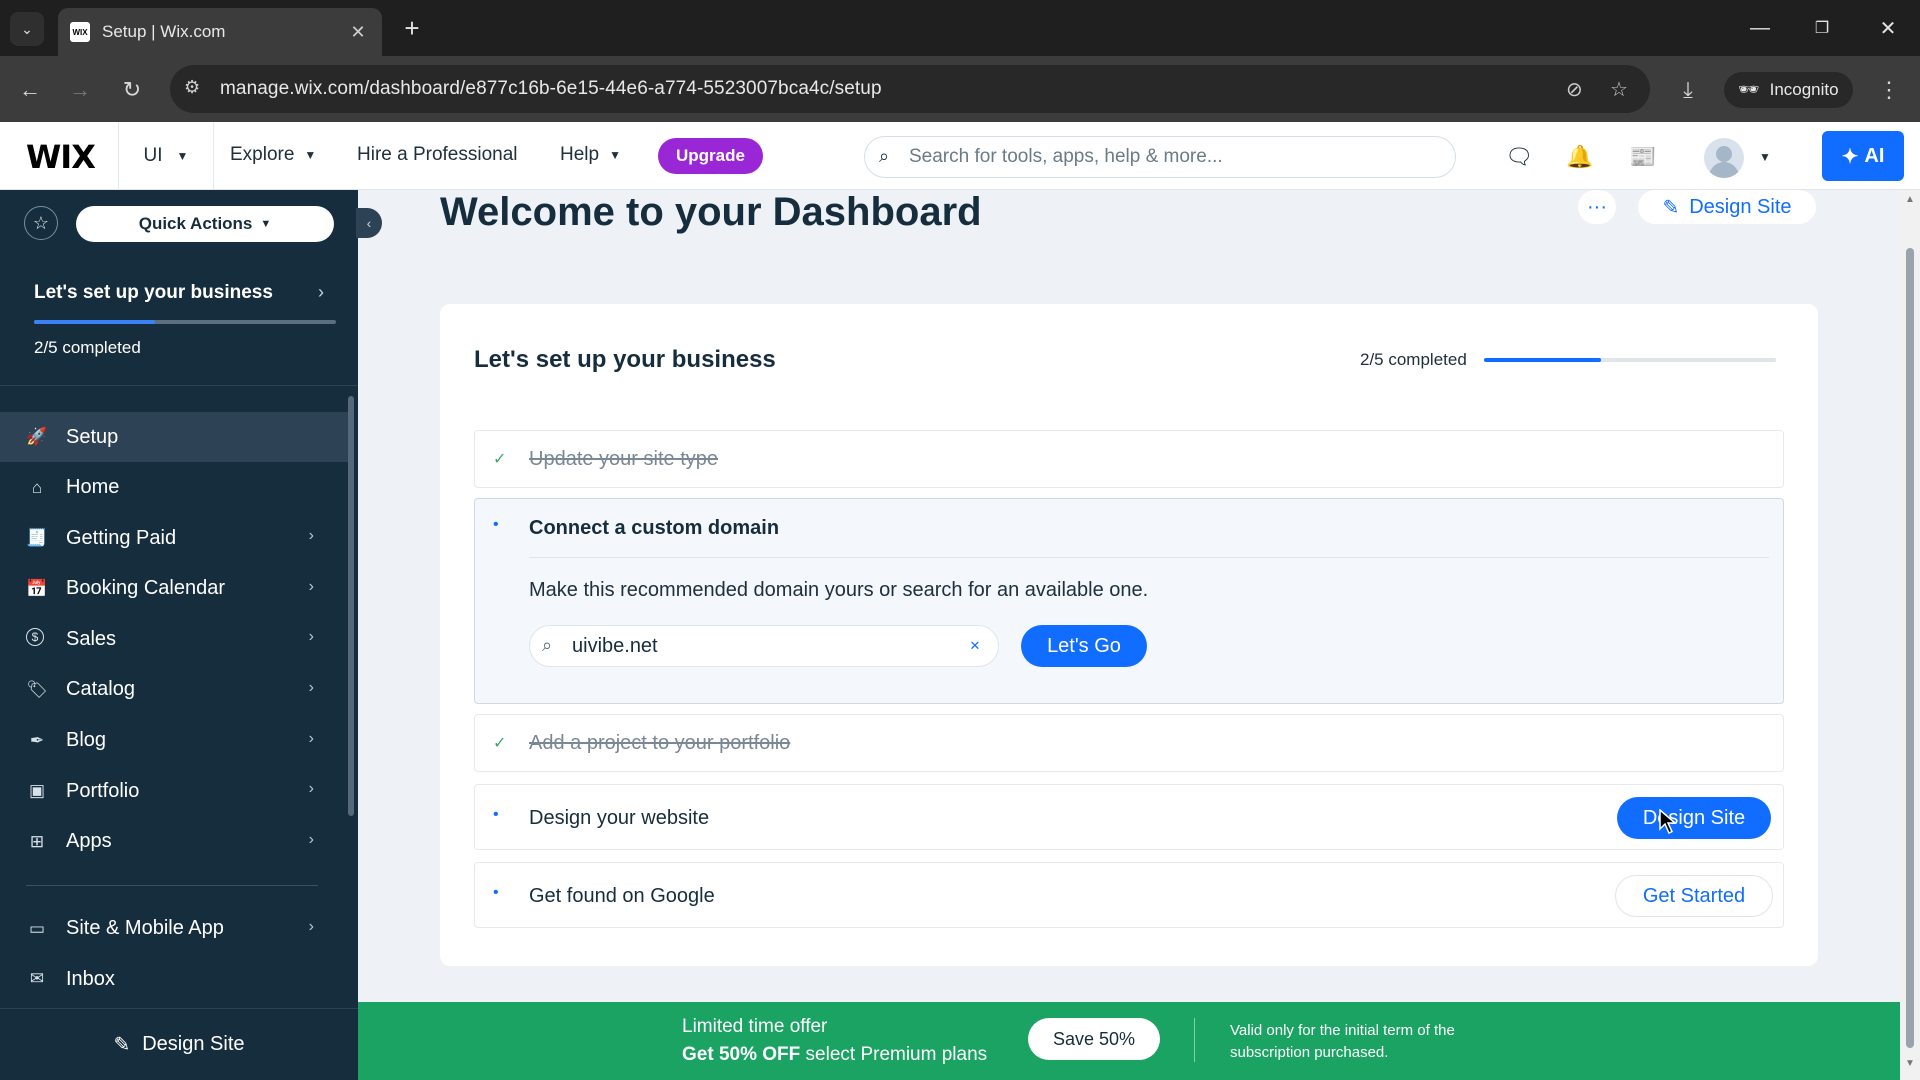 The height and width of the screenshot is (1080, 1920). I want to click on setup-title: Let's set up your business, so click(153, 292).